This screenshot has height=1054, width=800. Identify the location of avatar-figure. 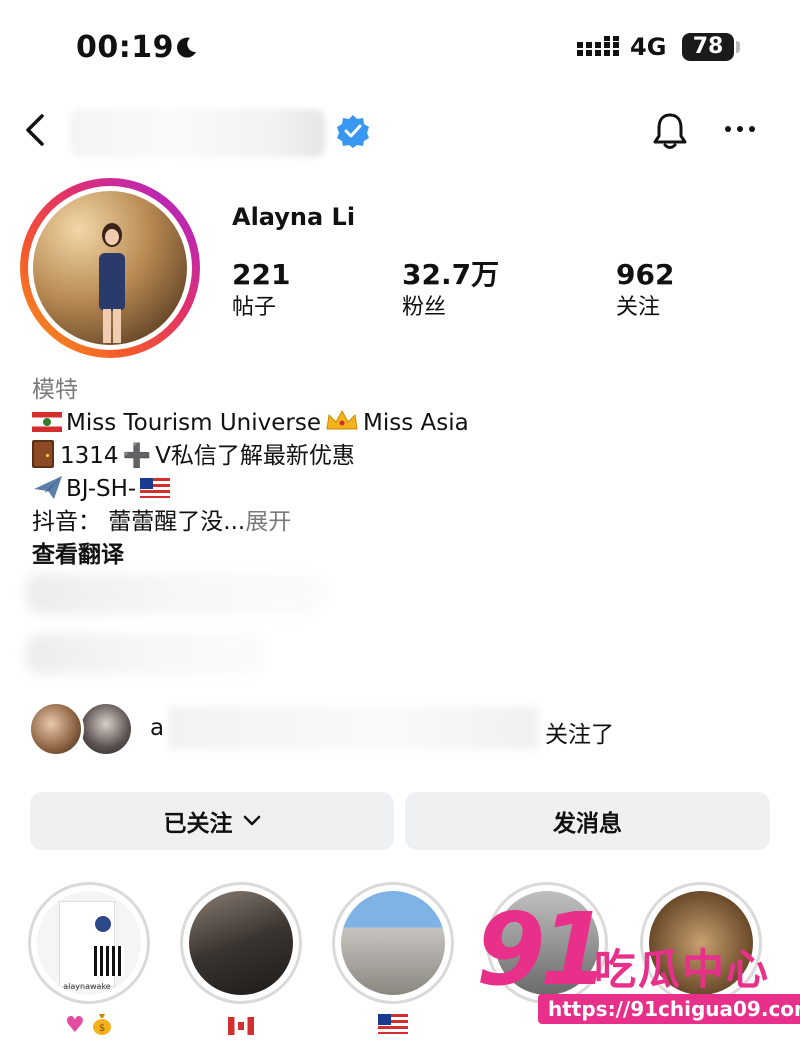
(112, 283).